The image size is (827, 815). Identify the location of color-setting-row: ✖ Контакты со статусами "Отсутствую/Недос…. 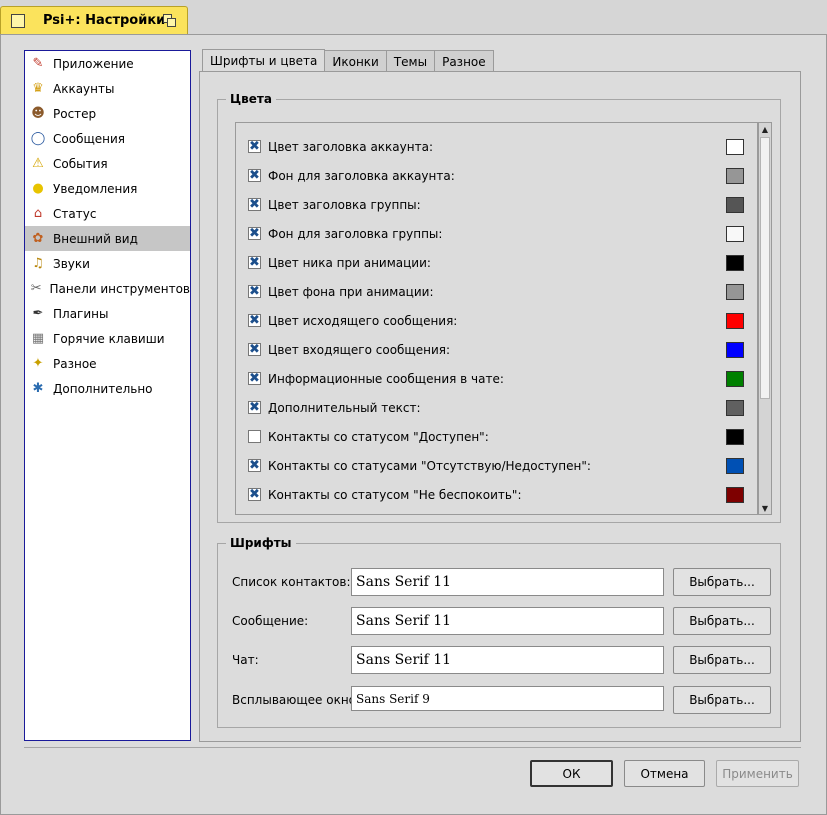
(496, 465).